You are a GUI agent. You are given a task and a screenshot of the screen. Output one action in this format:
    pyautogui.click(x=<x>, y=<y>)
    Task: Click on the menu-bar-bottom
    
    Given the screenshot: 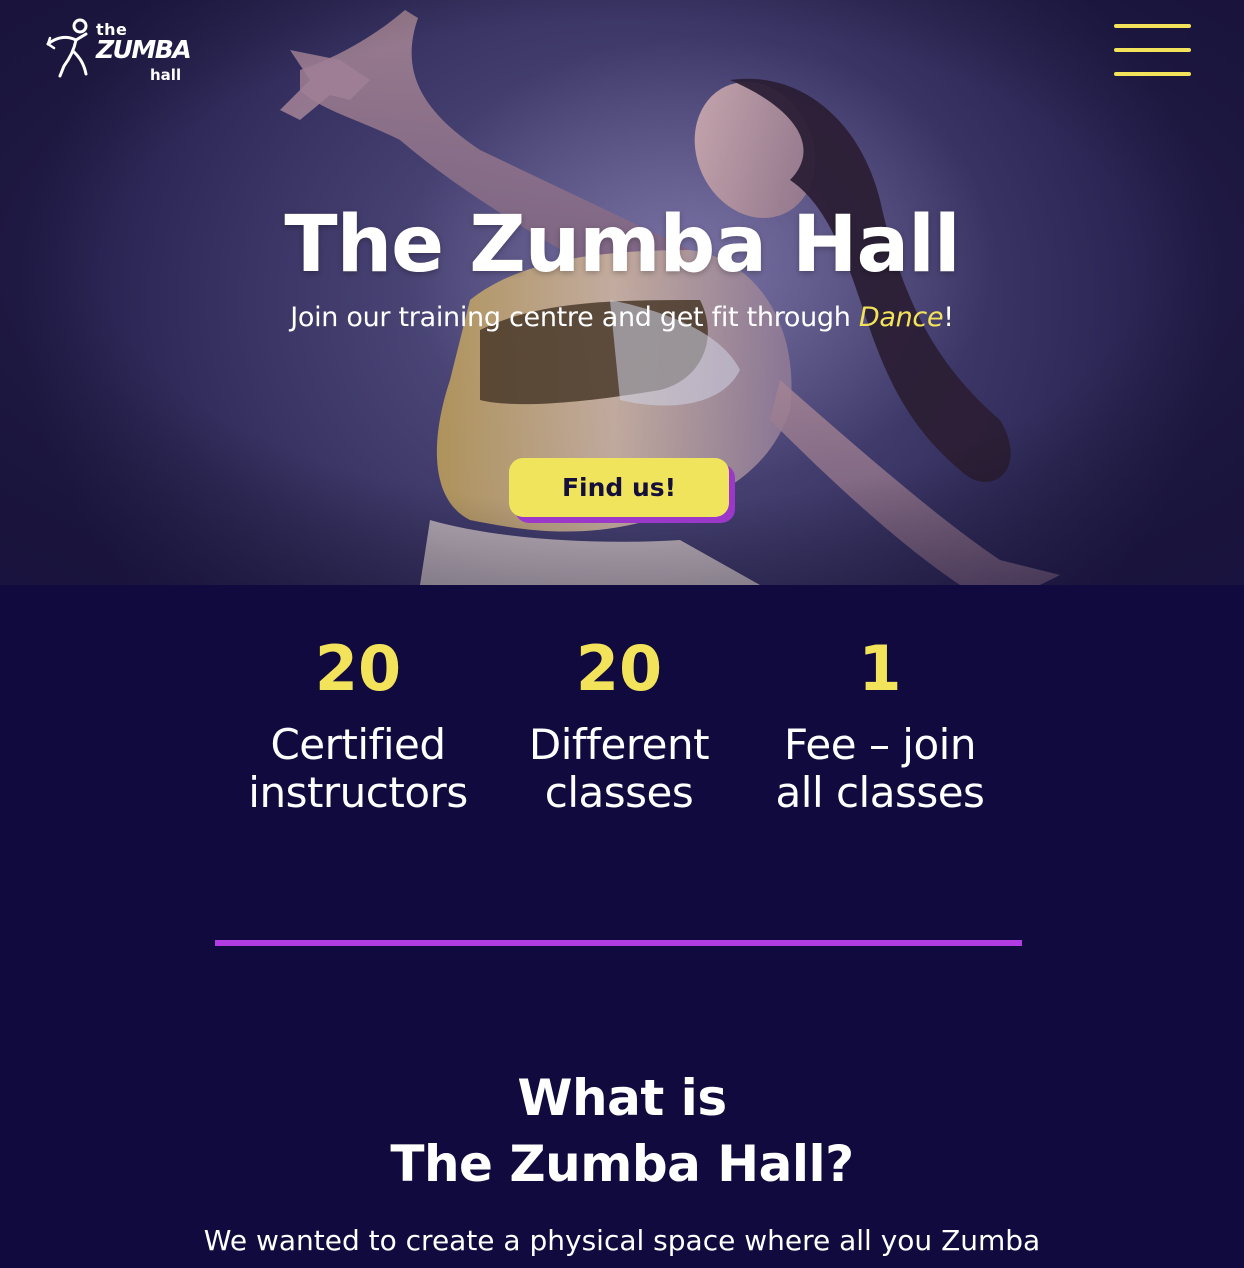 What is the action you would take?
    pyautogui.click(x=1152, y=74)
    